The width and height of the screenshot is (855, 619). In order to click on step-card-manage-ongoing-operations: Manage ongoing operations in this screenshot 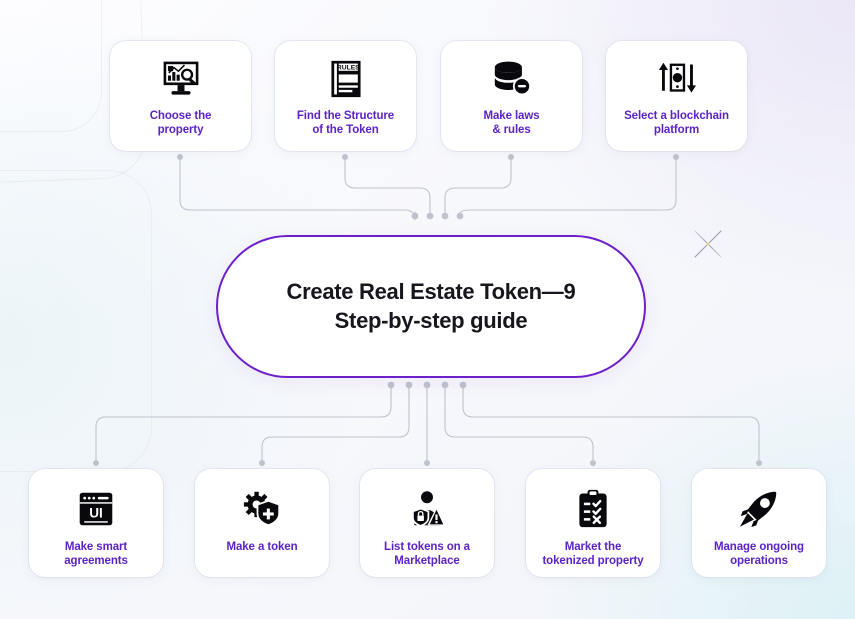, I will do `click(759, 523)`.